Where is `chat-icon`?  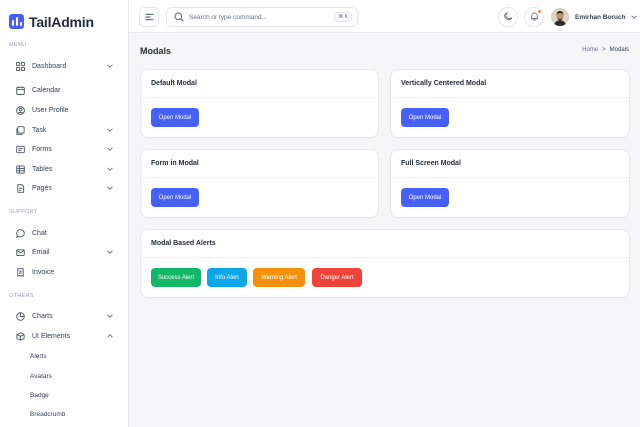
chat-icon is located at coordinates (20, 233).